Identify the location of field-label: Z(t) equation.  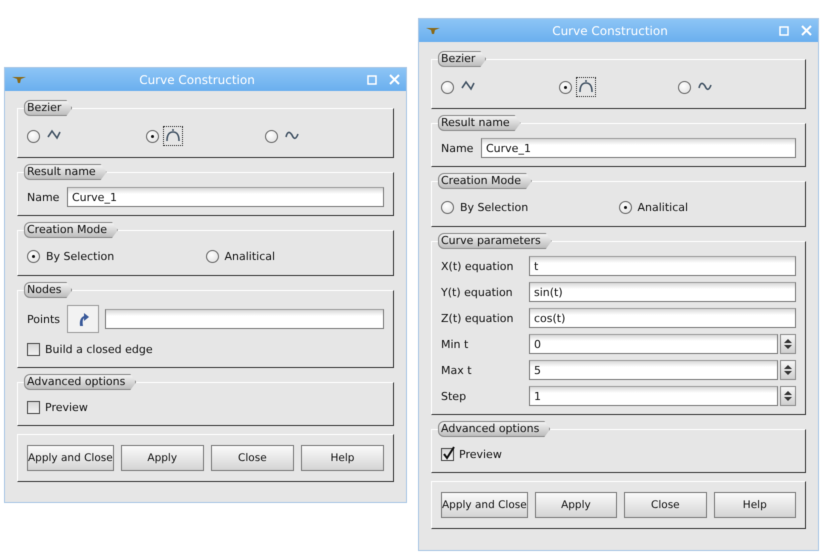
(477, 318).